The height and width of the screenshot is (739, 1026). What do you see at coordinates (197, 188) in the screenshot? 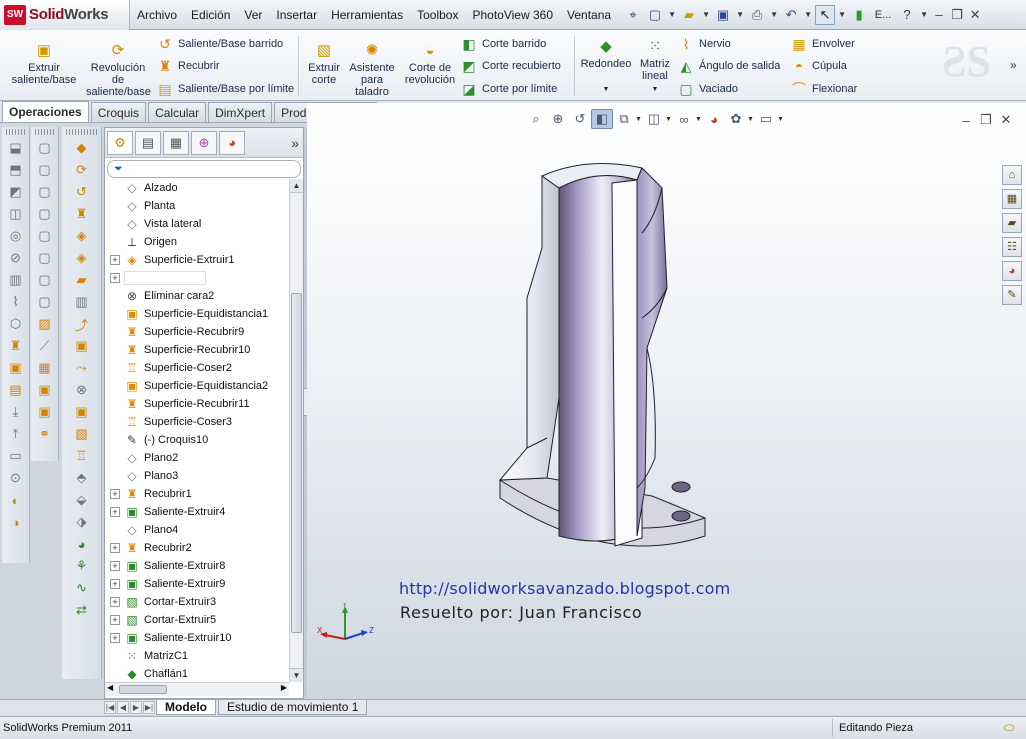
I see `feature-tree-row: ◇ Alzado` at bounding box center [197, 188].